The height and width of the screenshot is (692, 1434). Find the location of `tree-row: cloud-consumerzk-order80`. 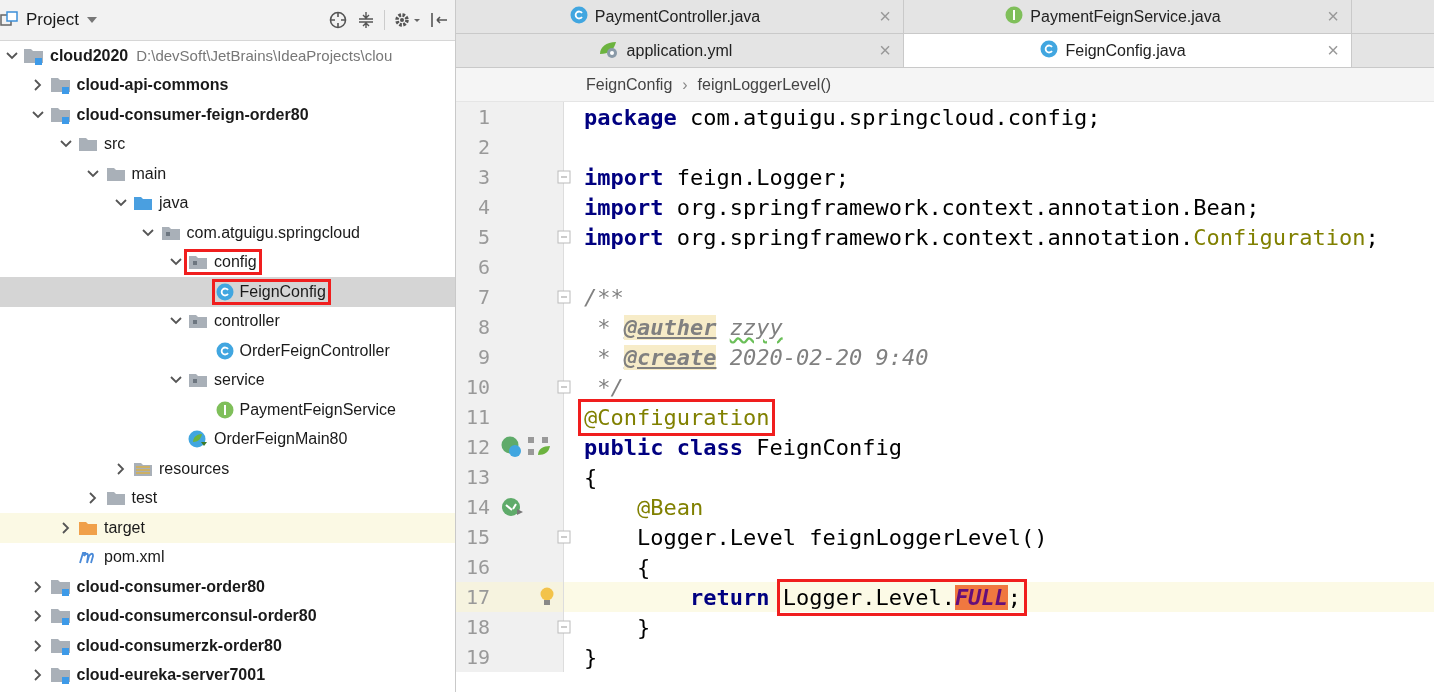

tree-row: cloud-consumerzk-order80 is located at coordinates (227, 646).